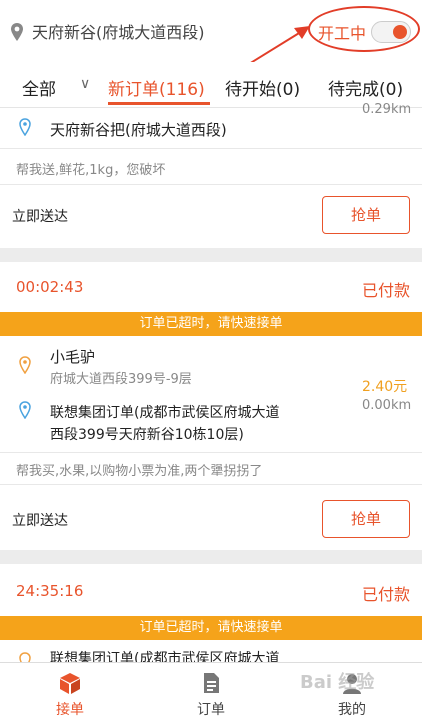 This screenshot has height=720, width=422. What do you see at coordinates (85, 84) in the screenshot?
I see `chevron-down-icon: ∨` at bounding box center [85, 84].